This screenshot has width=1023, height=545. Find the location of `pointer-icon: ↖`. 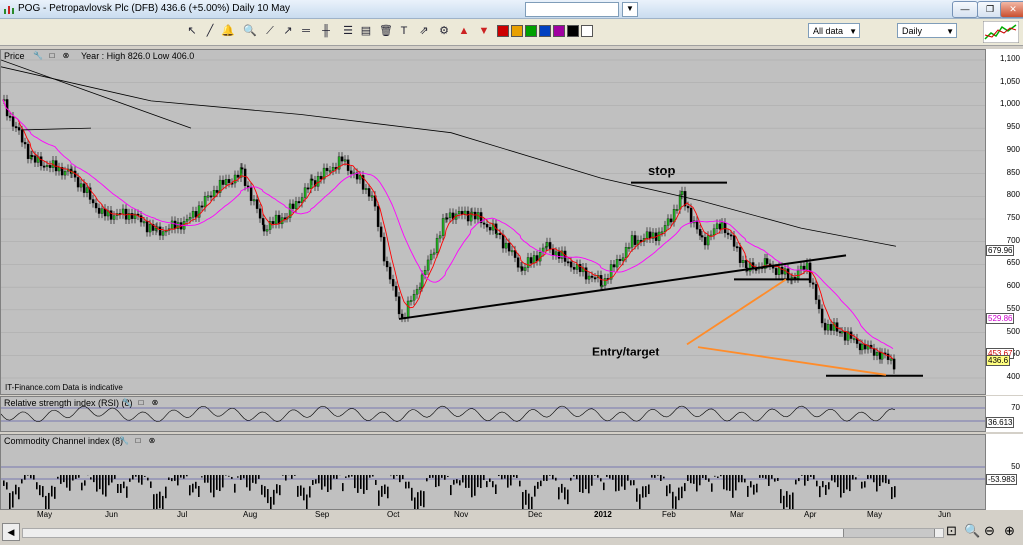

pointer-icon: ↖ is located at coordinates (192, 31).